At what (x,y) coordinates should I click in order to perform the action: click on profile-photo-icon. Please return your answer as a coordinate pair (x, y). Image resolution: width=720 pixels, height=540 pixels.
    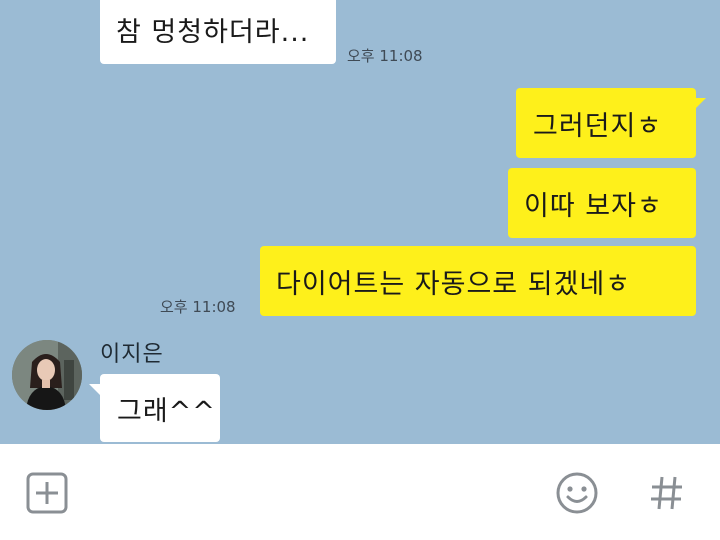
    Looking at the image, I should click on (47, 375).